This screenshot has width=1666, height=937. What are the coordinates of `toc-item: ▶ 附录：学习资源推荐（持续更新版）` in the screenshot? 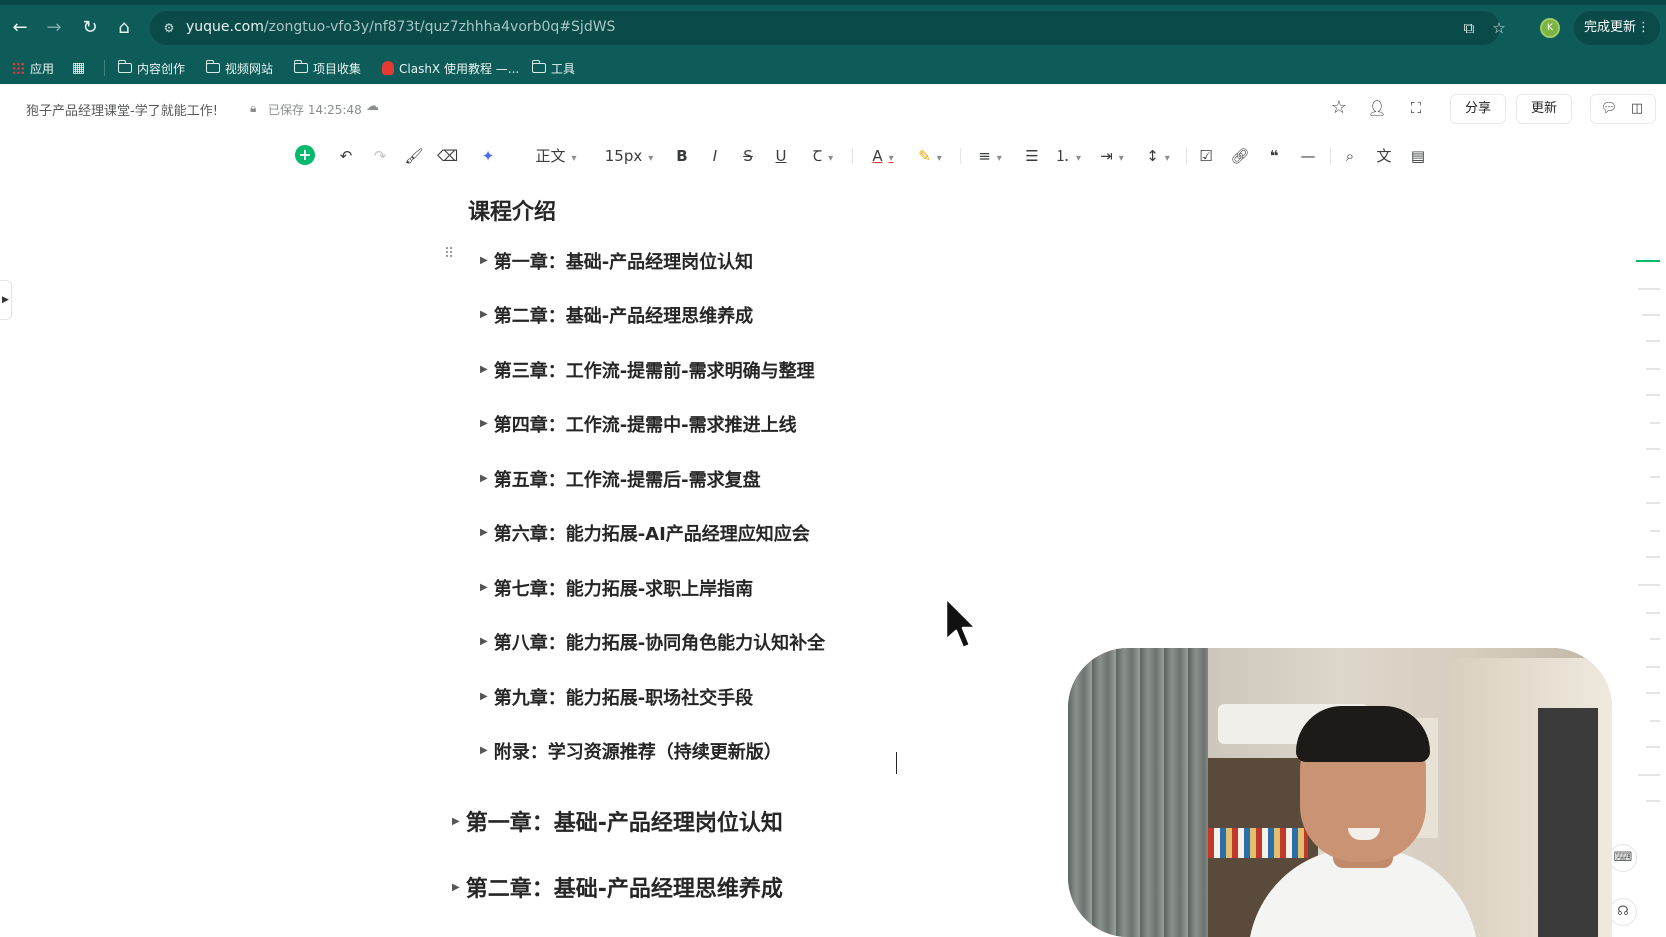 It's located at (631, 753).